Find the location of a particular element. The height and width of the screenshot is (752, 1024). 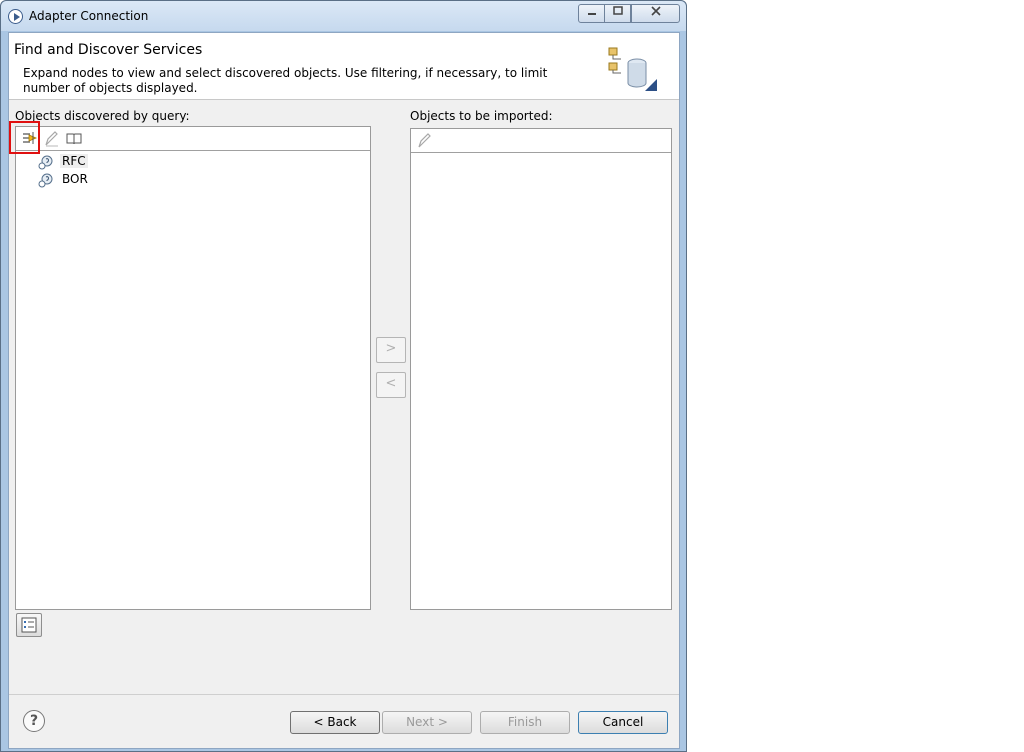

finish-button: Finish is located at coordinates (525, 722).